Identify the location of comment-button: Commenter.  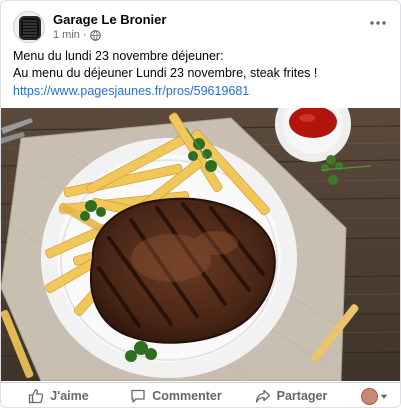
(176, 395).